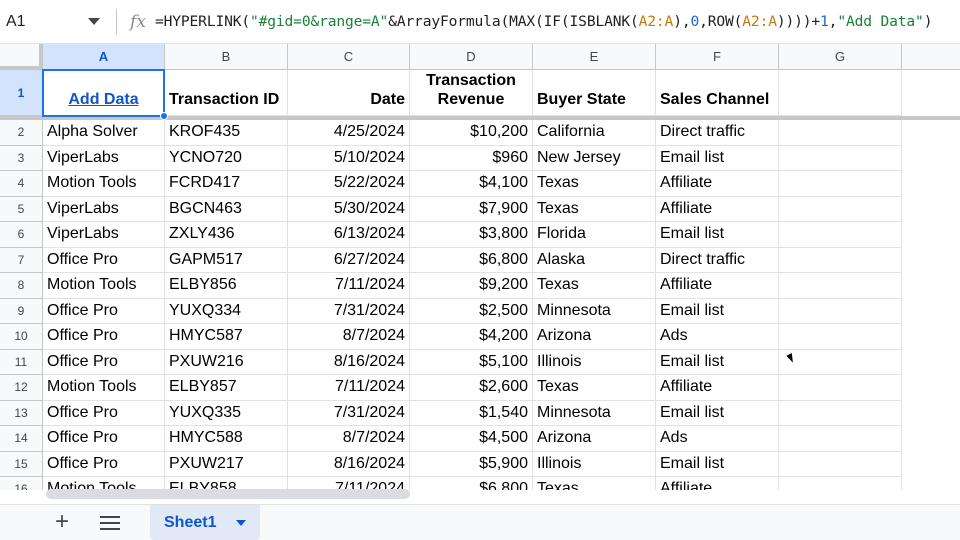 Image resolution: width=960 pixels, height=540 pixels. What do you see at coordinates (104, 133) in the screenshot?
I see `table-cell: Alpha Solver` at bounding box center [104, 133].